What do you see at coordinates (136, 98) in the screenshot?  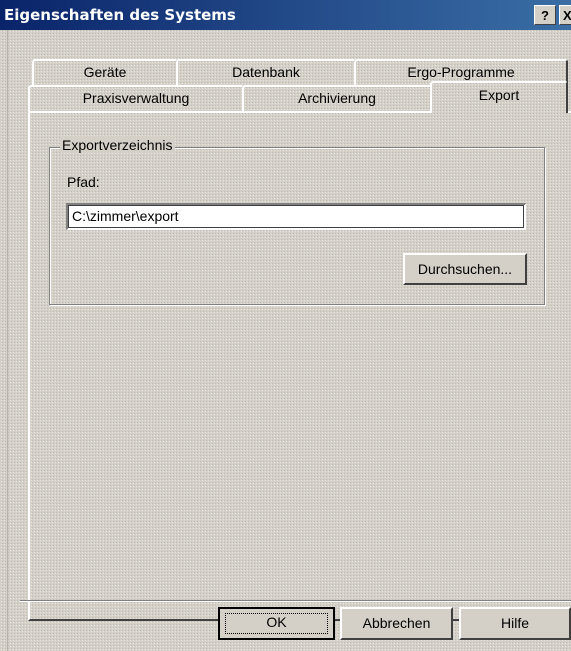 I see `tab-praxisverwaltung: Praxisverwaltung` at bounding box center [136, 98].